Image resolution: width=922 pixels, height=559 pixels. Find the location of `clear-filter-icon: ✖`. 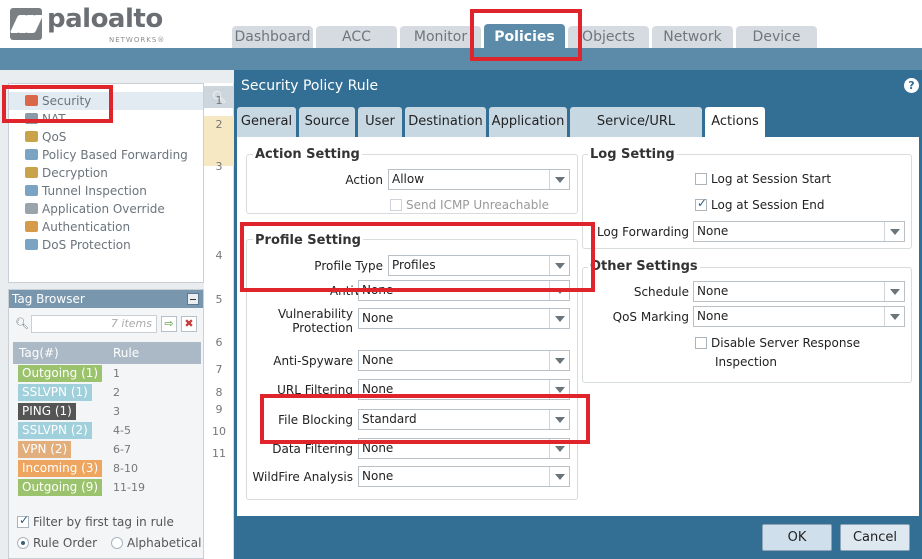

clear-filter-icon: ✖ is located at coordinates (189, 324).